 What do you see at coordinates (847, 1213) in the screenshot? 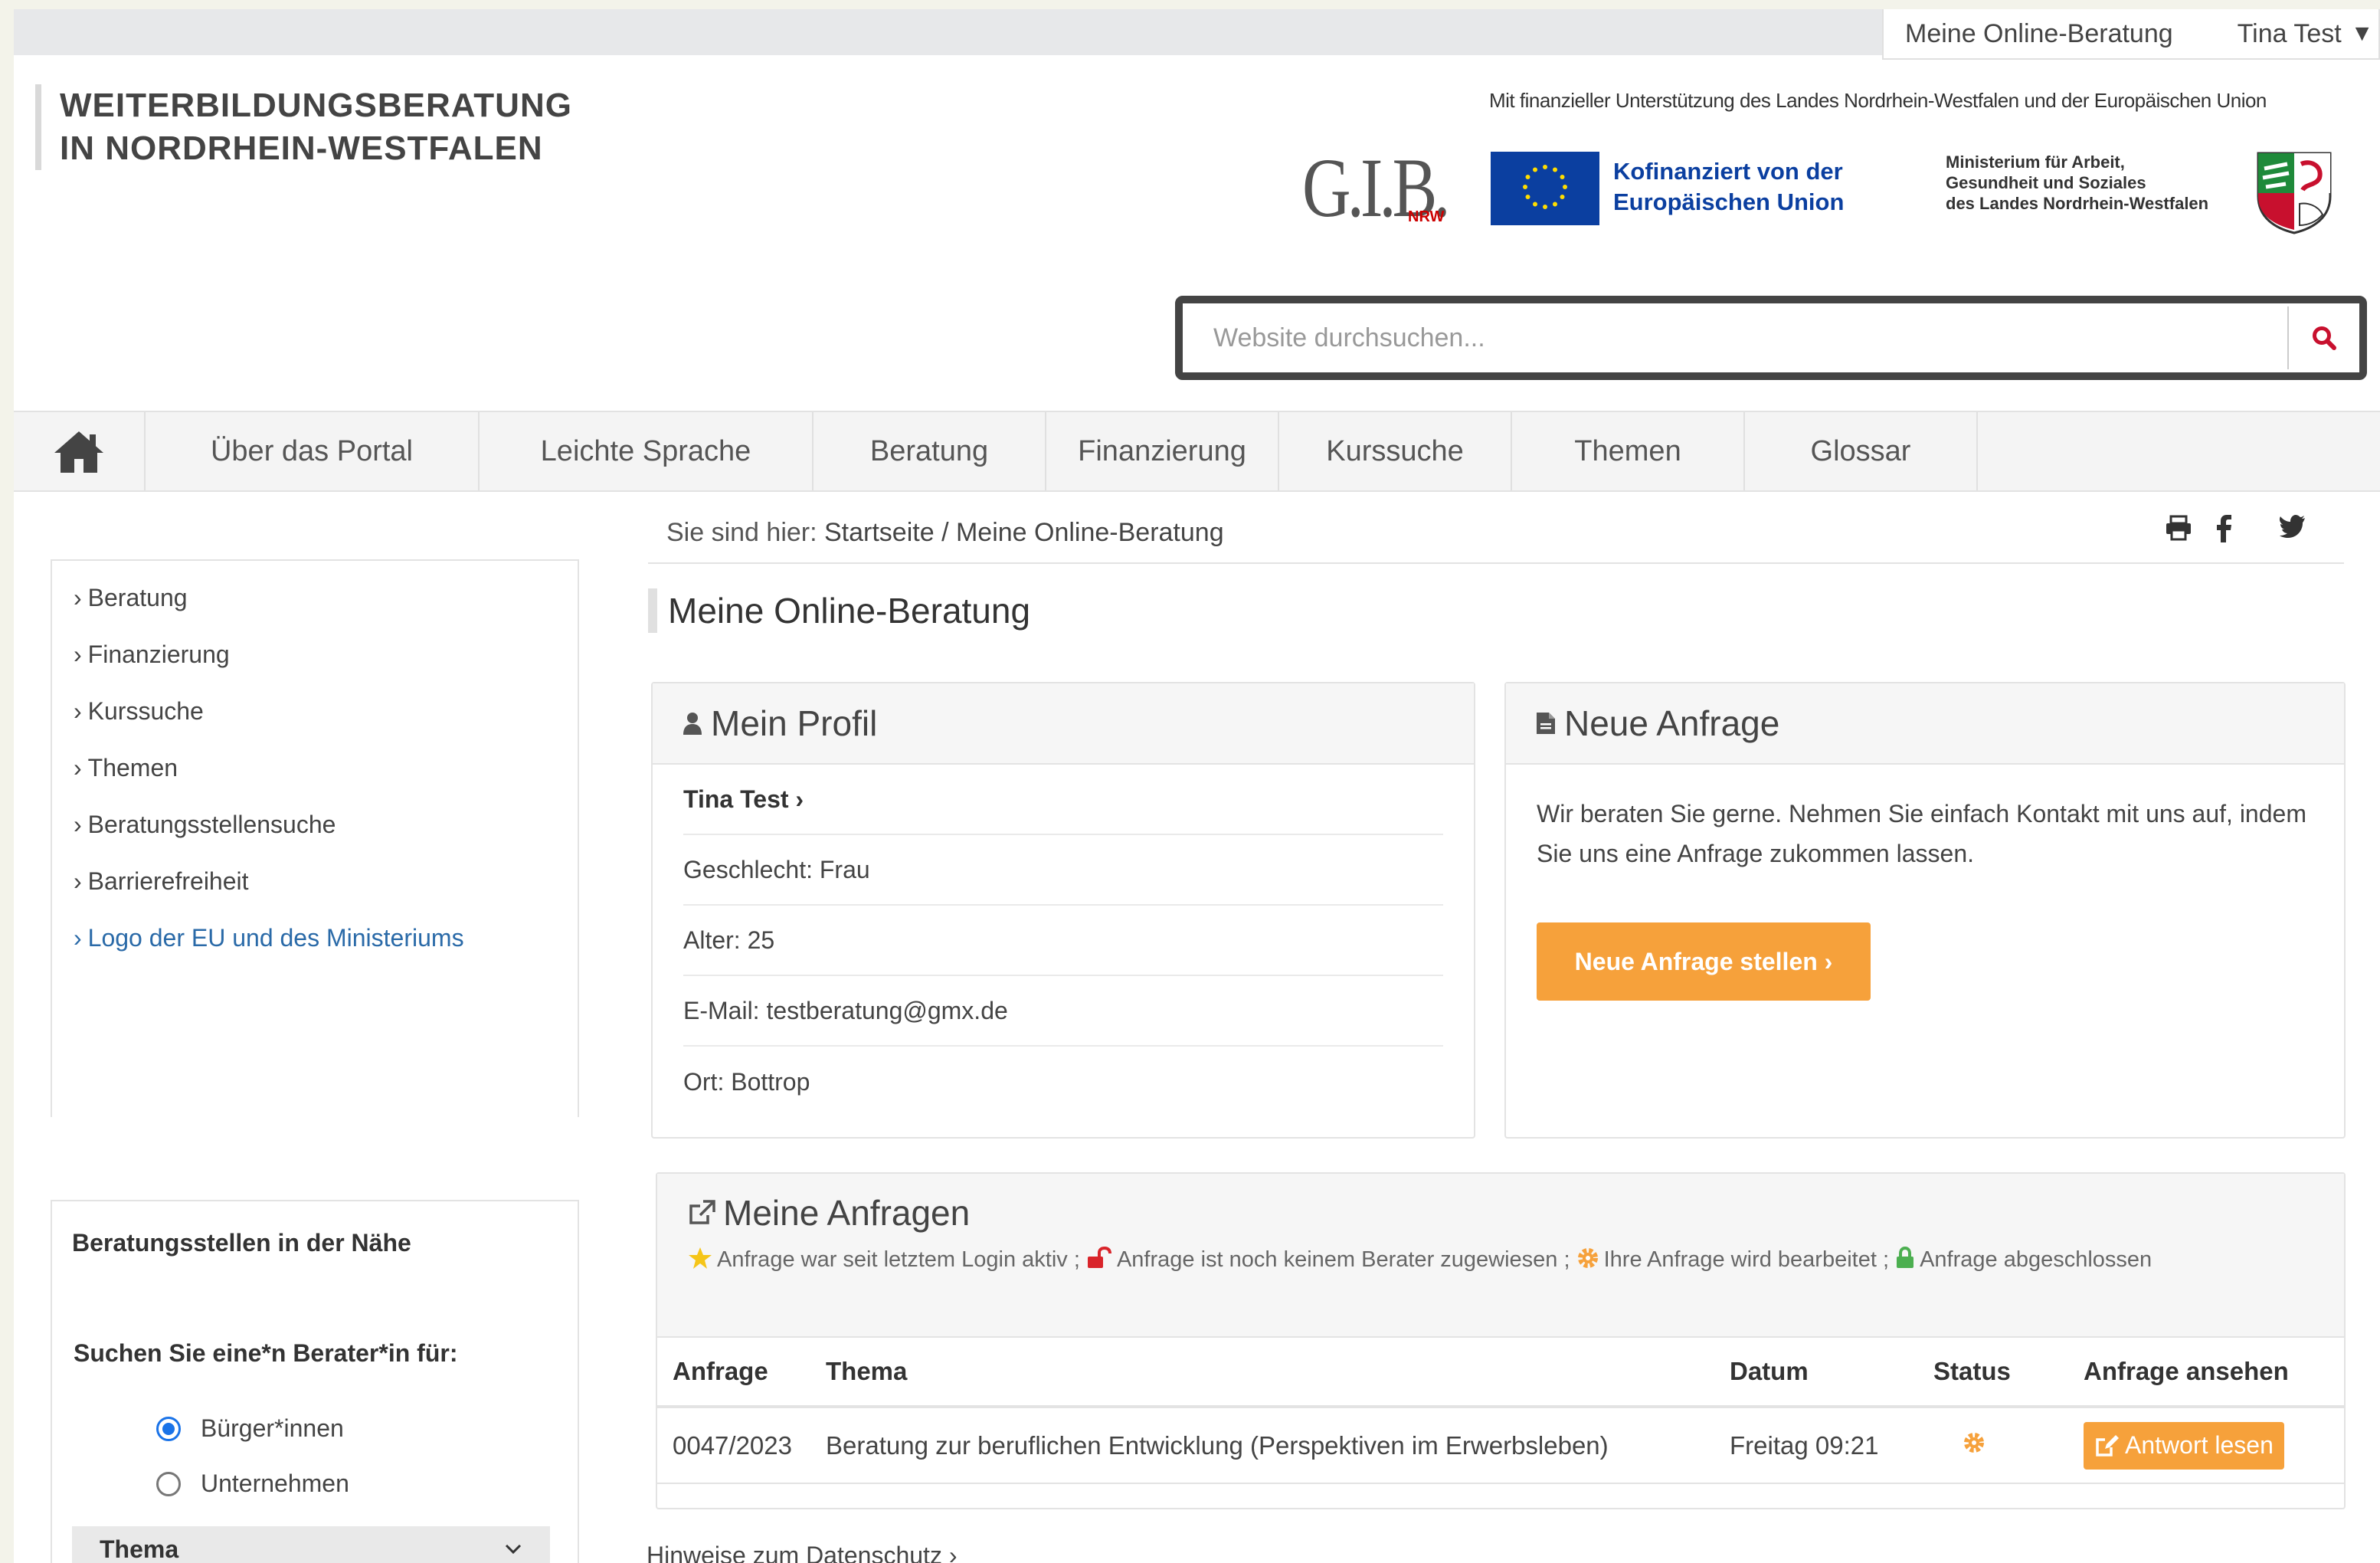
I see `my-requests-title: Meine Anfragen` at bounding box center [847, 1213].